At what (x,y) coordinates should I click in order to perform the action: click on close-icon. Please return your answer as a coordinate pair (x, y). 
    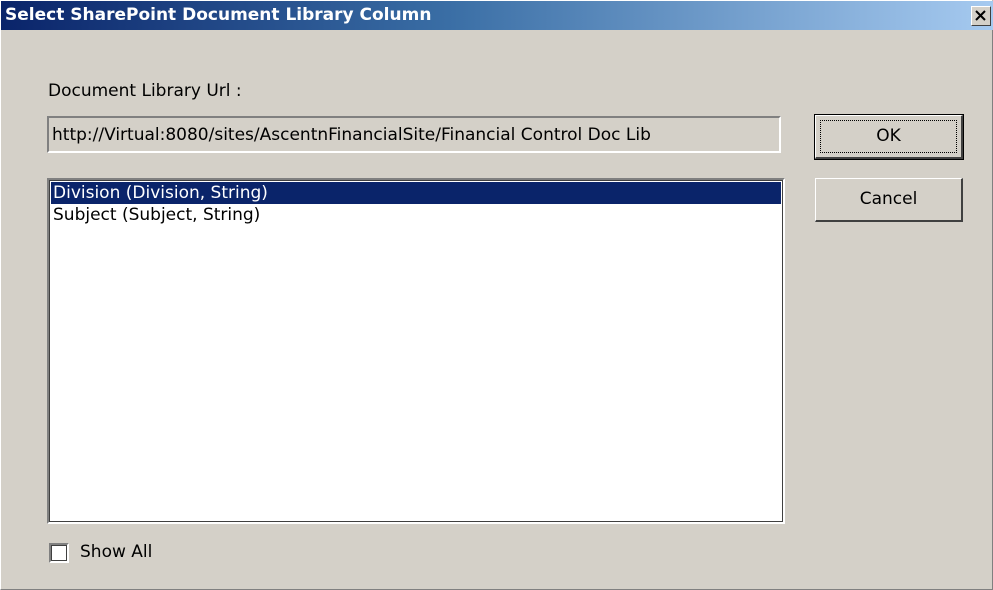
    Looking at the image, I should click on (980, 15).